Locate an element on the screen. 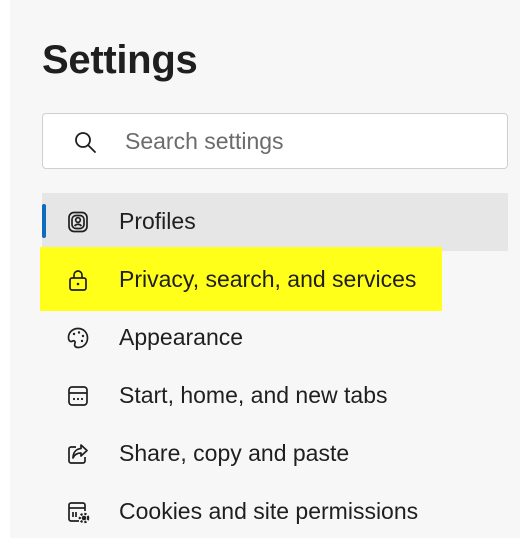 This screenshot has width=520, height=541. palette-icon is located at coordinates (78, 338).